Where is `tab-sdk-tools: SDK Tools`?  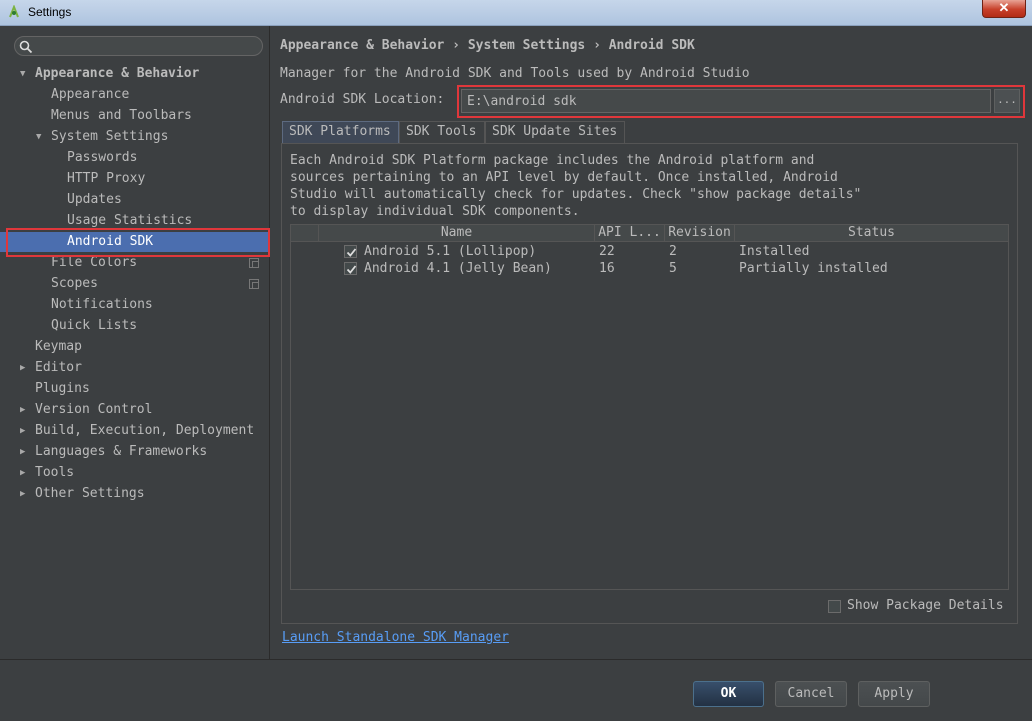
tab-sdk-tools: SDK Tools is located at coordinates (442, 132).